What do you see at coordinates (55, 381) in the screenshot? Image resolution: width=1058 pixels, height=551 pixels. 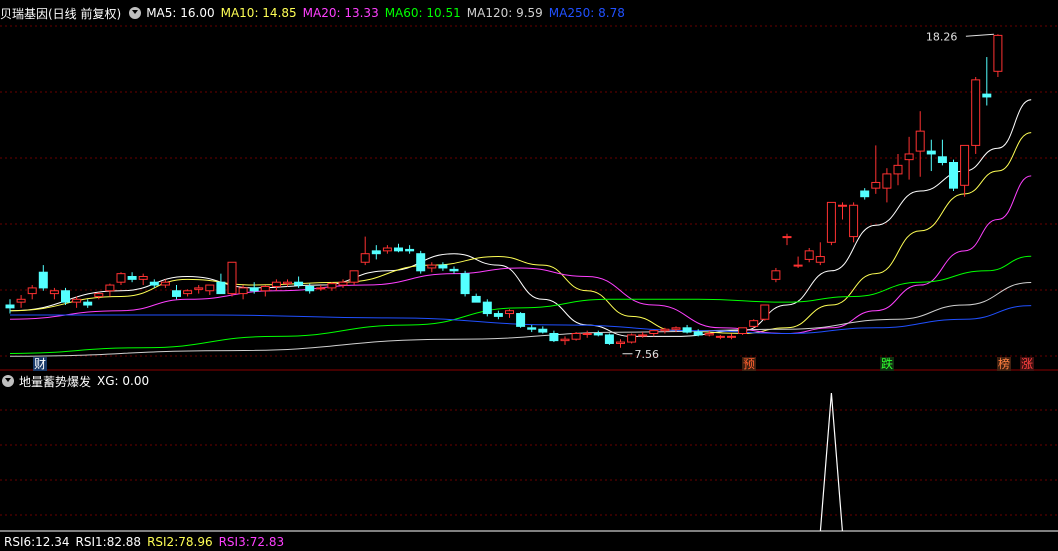 I see `indicator-name: 地量蓄势爆发` at bounding box center [55, 381].